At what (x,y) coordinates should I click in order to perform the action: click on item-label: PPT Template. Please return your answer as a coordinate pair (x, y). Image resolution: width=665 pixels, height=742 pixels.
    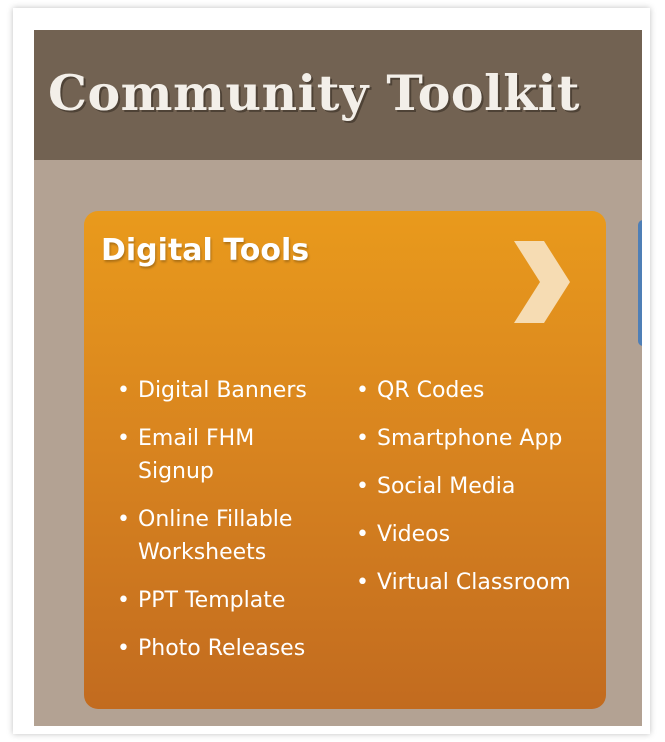
    Looking at the image, I should click on (212, 600).